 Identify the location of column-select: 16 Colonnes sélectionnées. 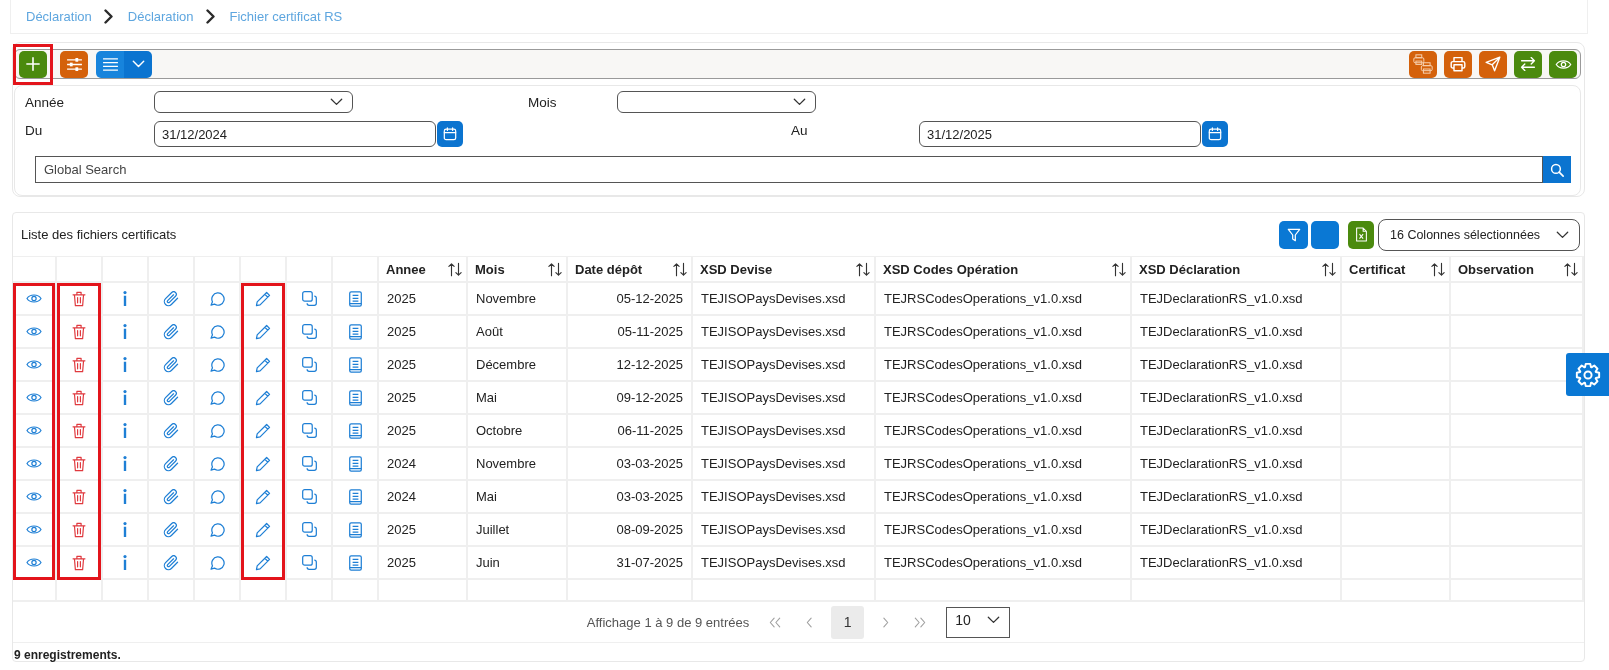
(1479, 234).